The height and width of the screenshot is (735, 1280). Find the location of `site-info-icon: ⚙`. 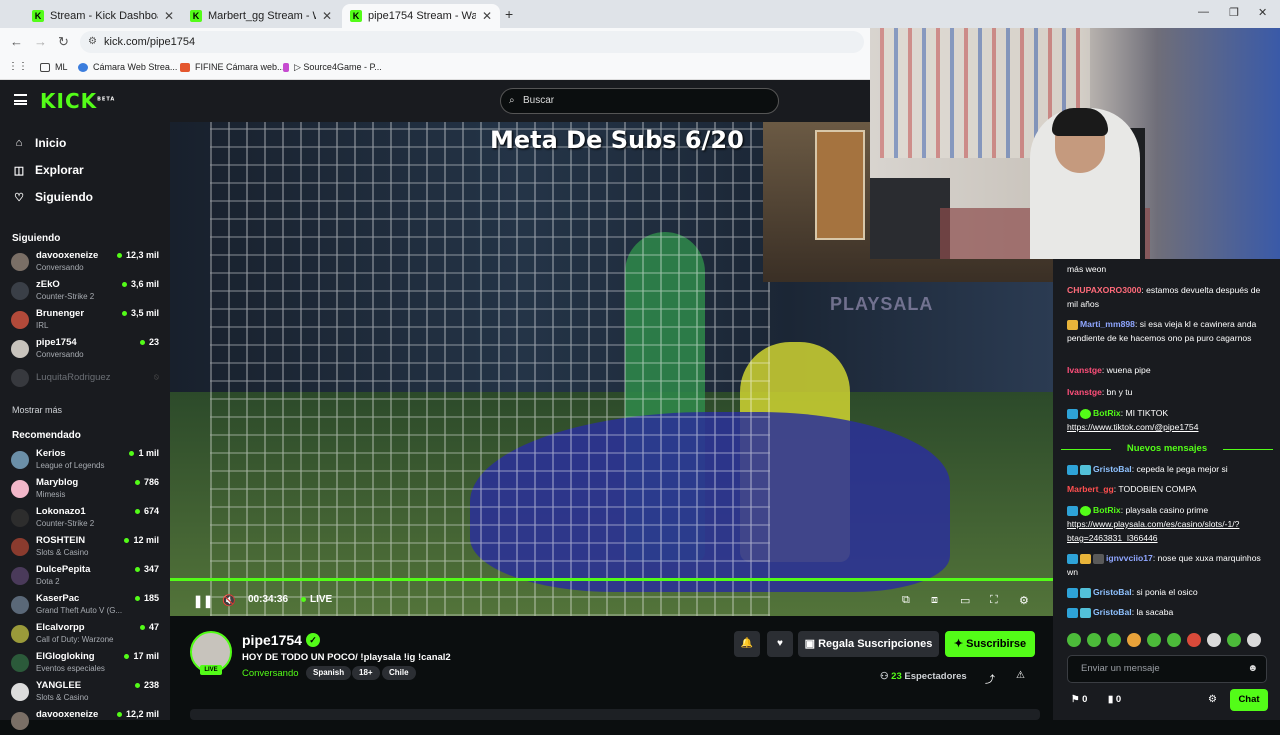

site-info-icon: ⚙ is located at coordinates (92, 42).